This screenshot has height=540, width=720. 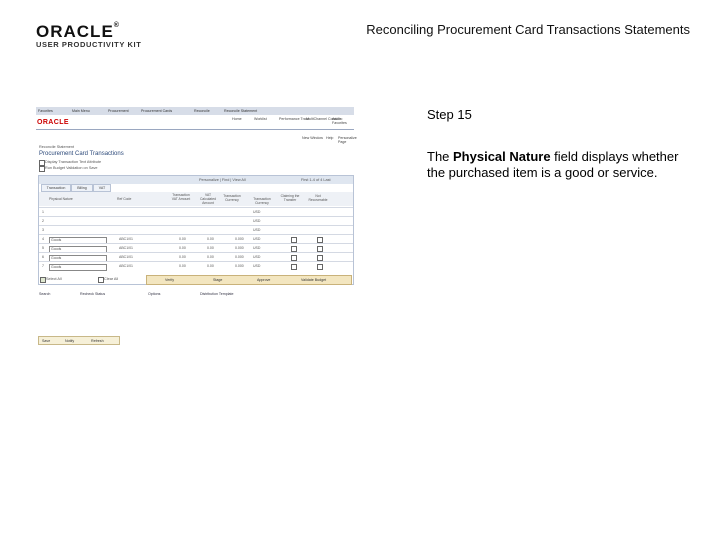 I want to click on clear-all-label: Clear All, so click(x=111, y=279).